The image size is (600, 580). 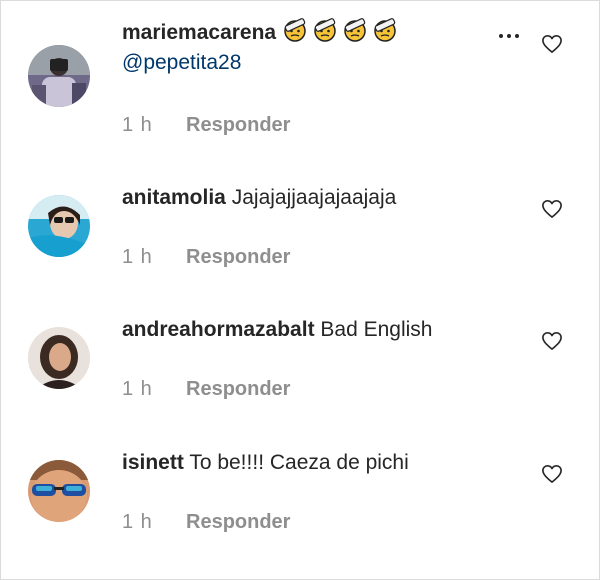 I want to click on comment-body: anitamolia Jajajajjaajajaajaja, so click(x=320, y=198).